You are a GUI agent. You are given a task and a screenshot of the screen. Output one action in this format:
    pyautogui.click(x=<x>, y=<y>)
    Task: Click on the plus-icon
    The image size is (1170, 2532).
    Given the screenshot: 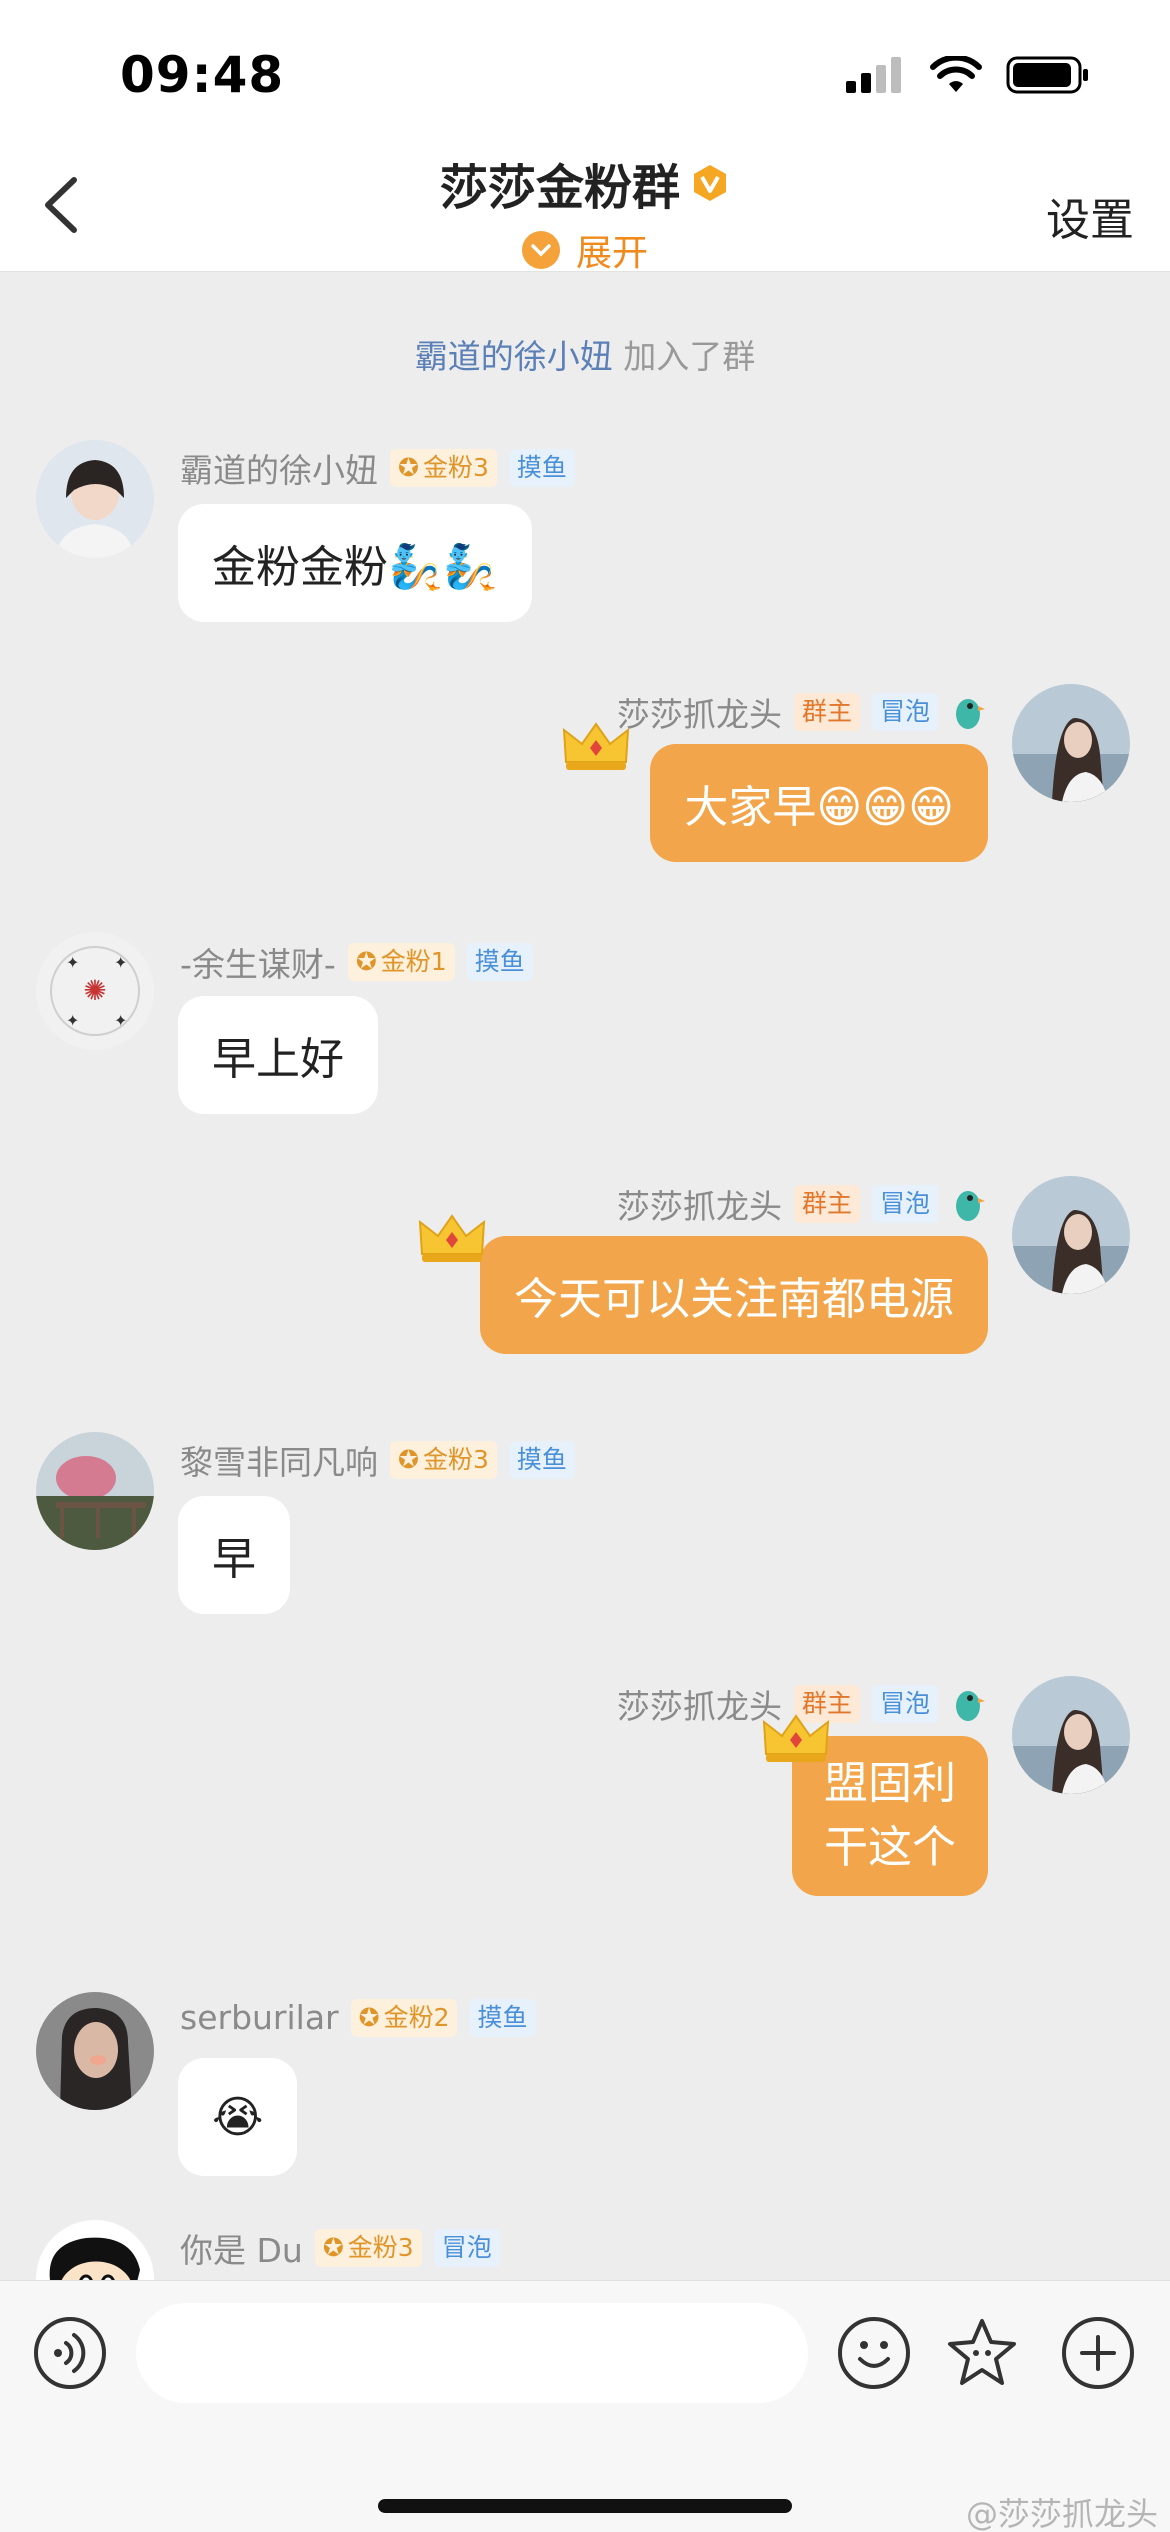 What is the action you would take?
    pyautogui.click(x=1098, y=2353)
    